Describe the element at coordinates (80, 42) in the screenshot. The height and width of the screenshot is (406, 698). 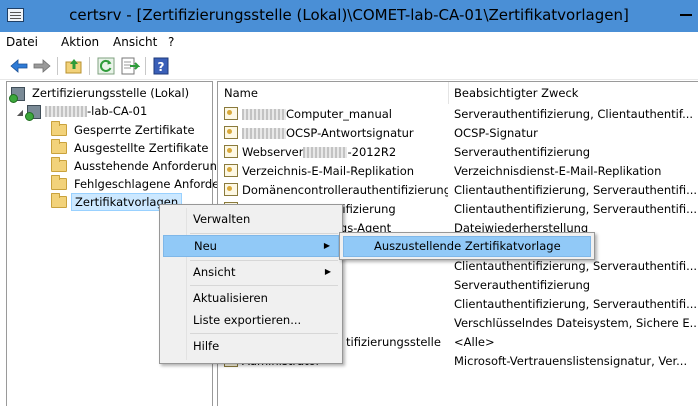
I see `menu-aktion: Aktion` at that location.